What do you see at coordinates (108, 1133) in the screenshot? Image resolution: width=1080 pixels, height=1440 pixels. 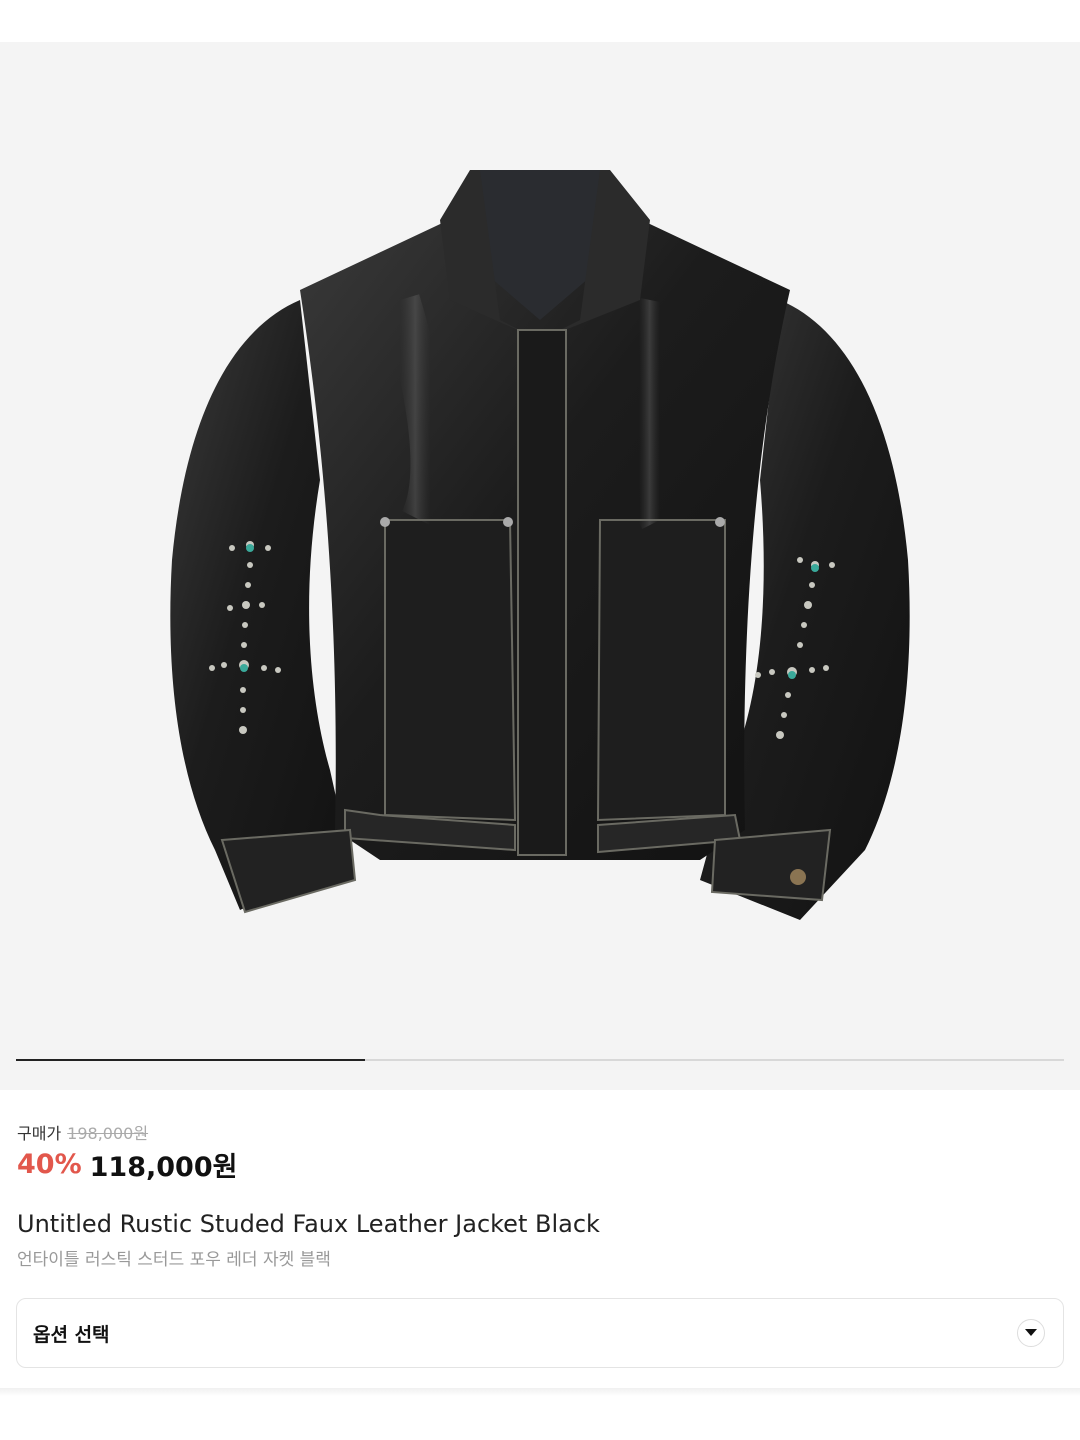 I see `original-price: 198,000원` at bounding box center [108, 1133].